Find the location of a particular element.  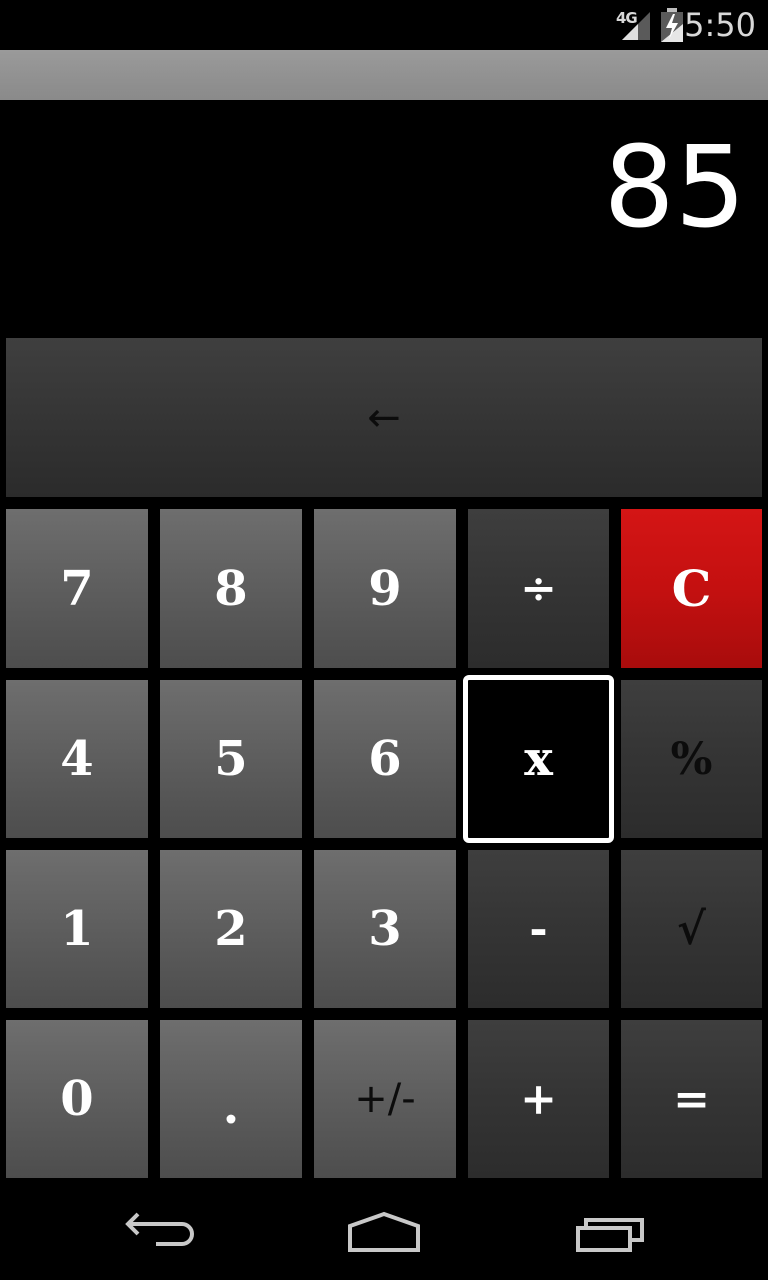

divide-label: ÷ is located at coordinates (538, 588).